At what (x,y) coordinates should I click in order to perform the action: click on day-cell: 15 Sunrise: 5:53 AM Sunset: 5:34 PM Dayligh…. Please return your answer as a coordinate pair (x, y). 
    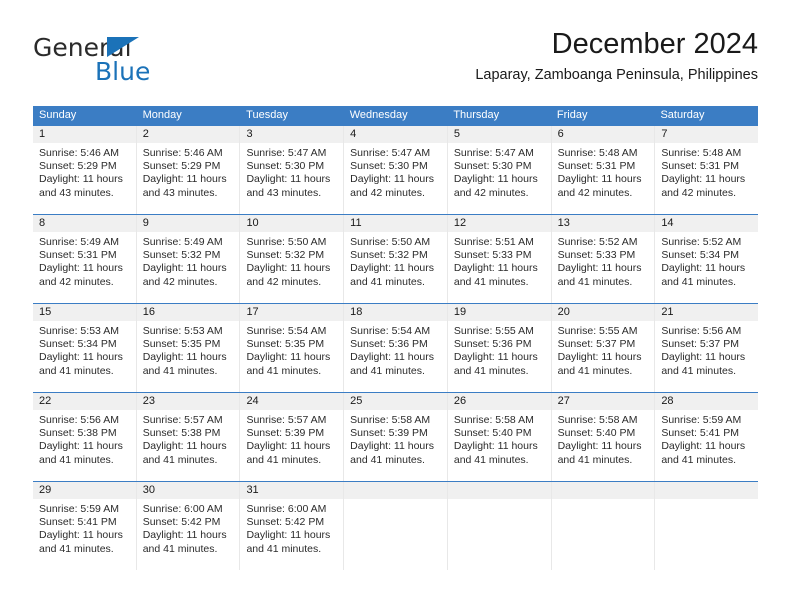
    Looking at the image, I should click on (84, 348).